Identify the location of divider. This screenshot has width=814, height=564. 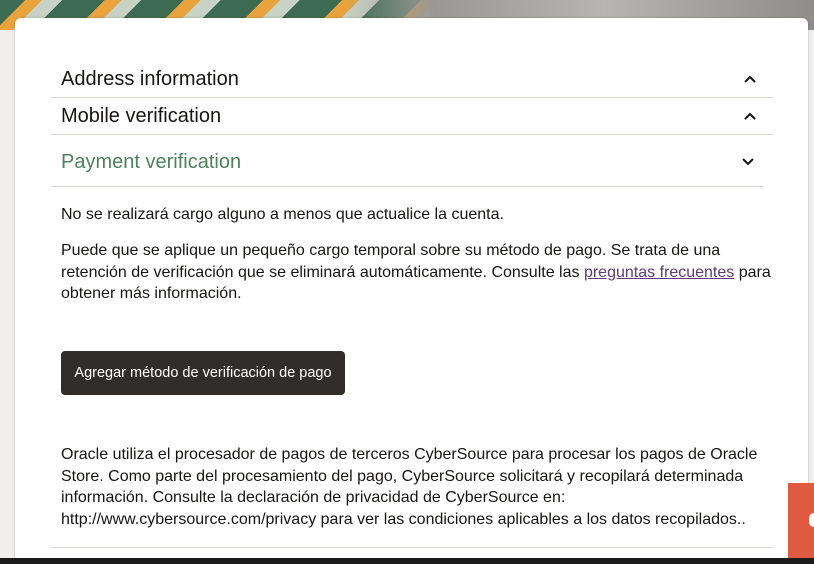
(412, 547).